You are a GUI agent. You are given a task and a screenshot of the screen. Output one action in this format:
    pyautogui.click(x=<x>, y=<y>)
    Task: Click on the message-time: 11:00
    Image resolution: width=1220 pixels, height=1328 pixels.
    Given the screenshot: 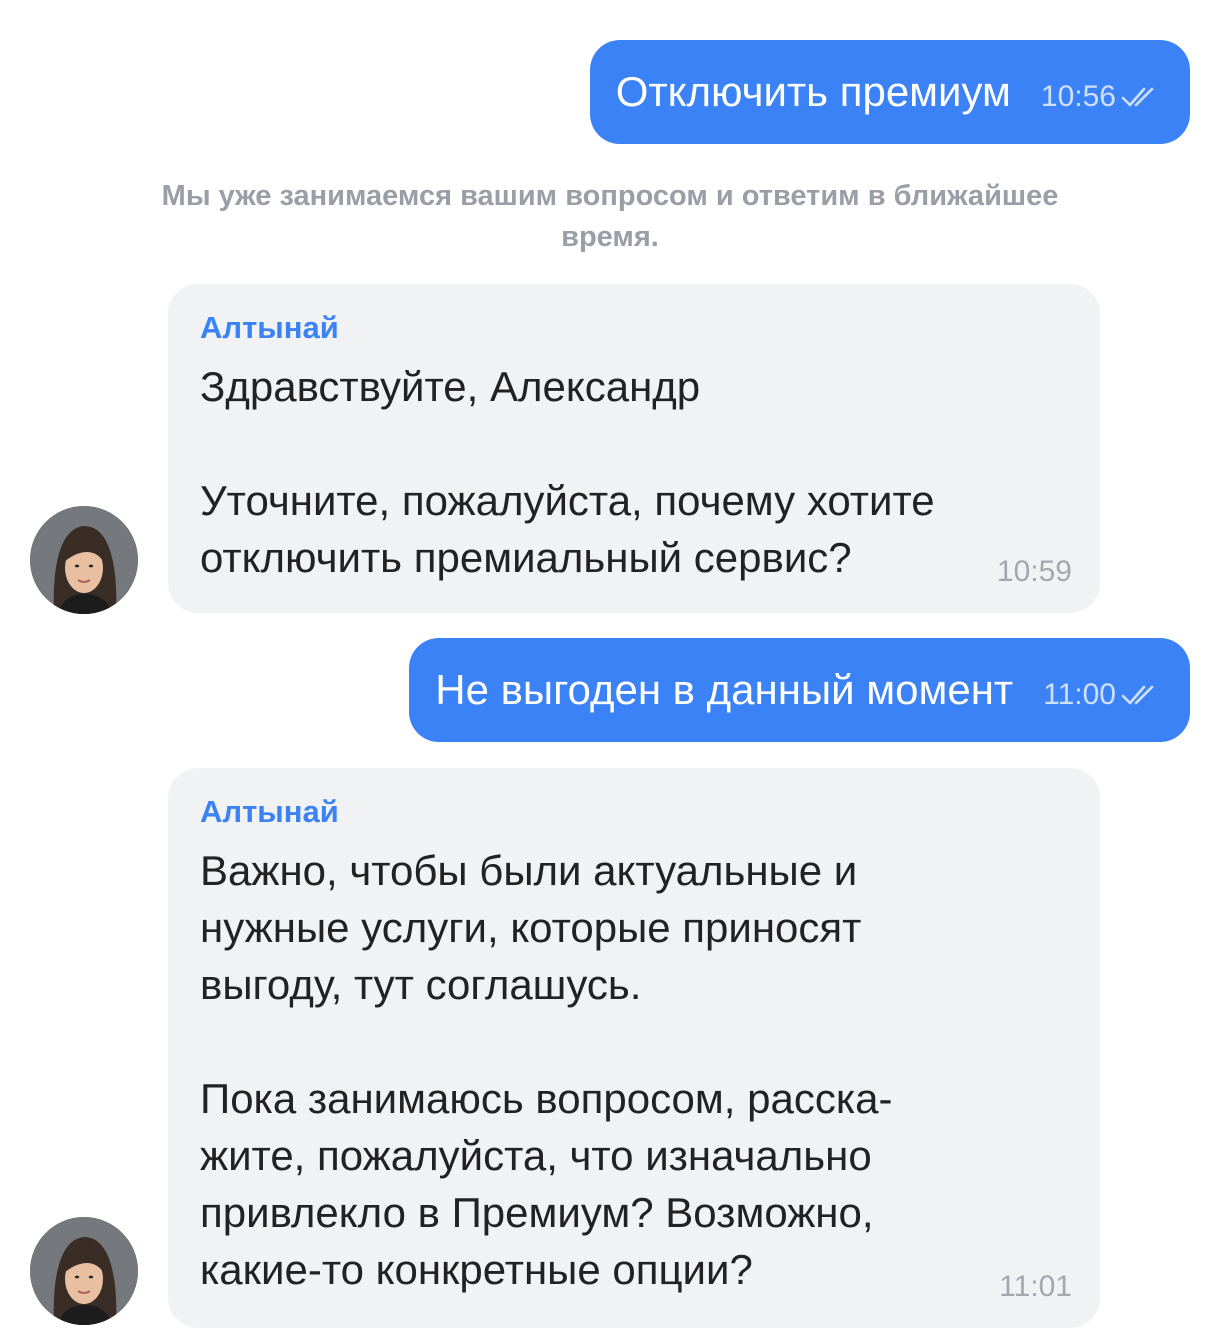 What is the action you would take?
    pyautogui.click(x=1079, y=694)
    